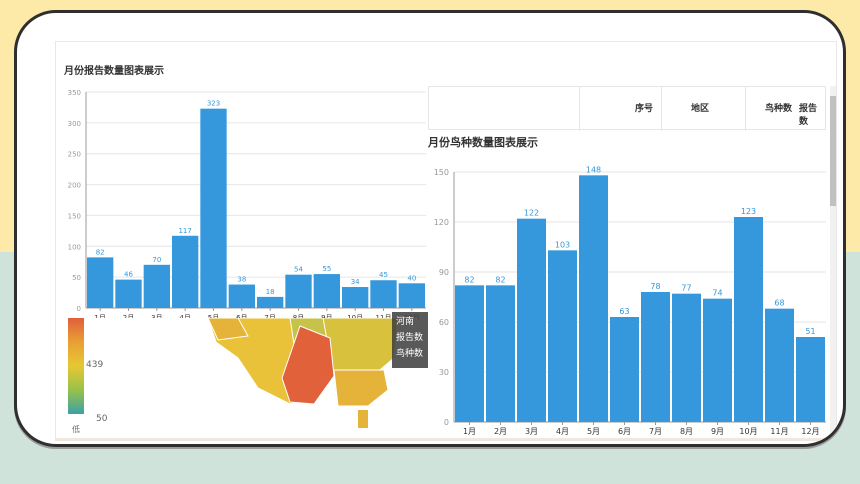  I want to click on data-label: 63, so click(624, 311).